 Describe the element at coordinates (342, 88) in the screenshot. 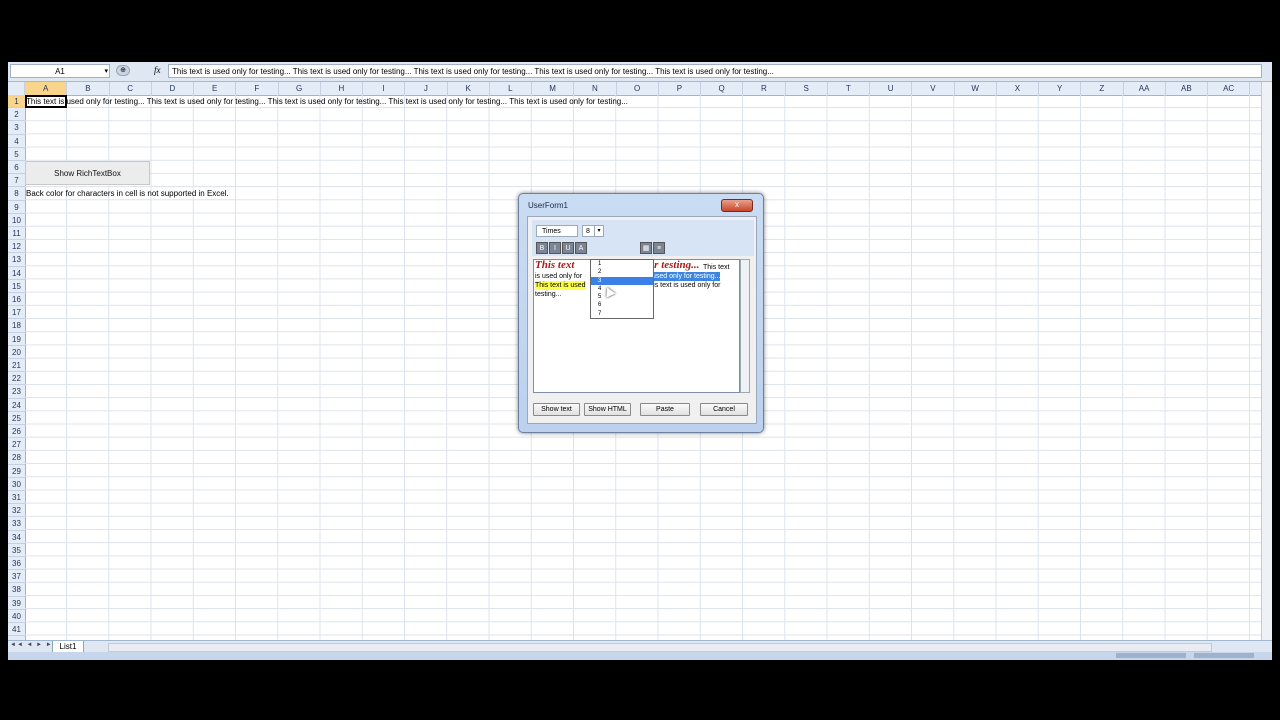

I see `column-header: H` at that location.